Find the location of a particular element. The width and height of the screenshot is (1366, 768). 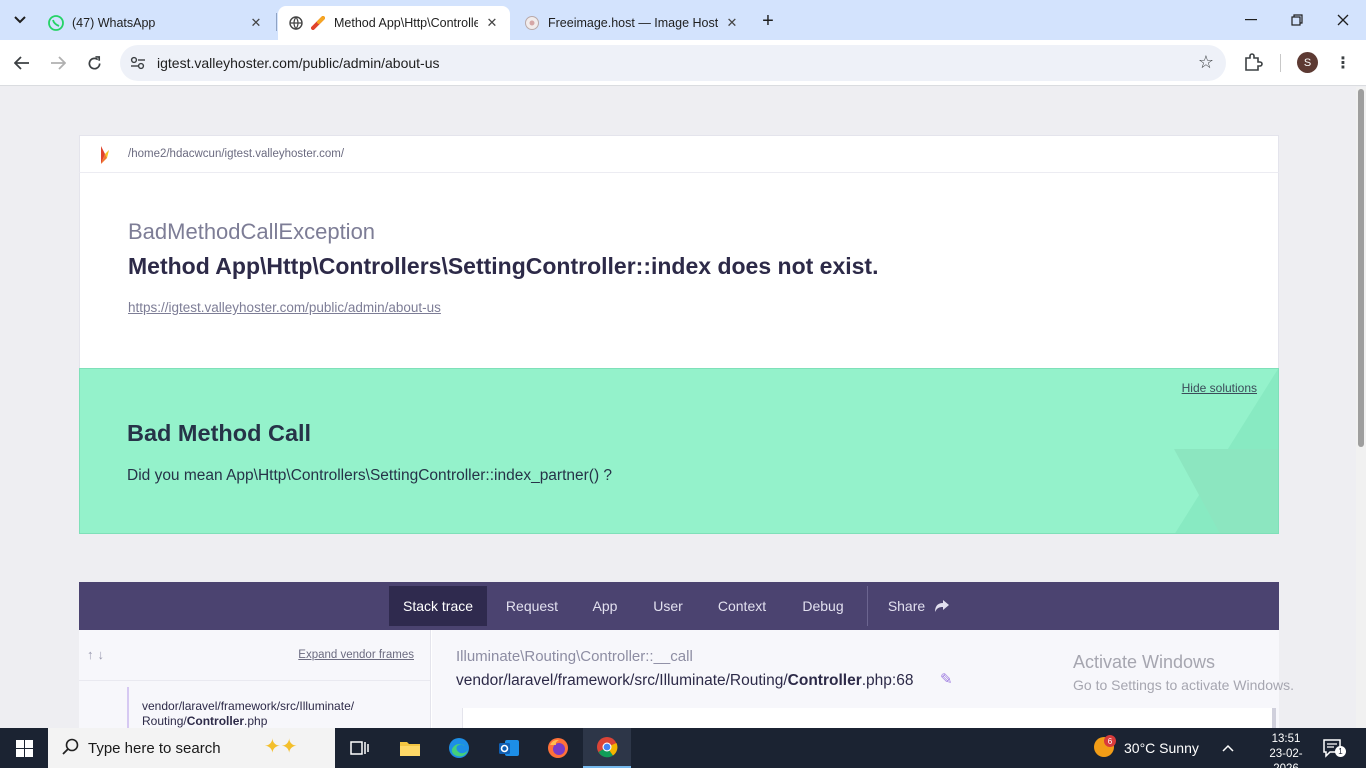

frame-prefix: Routing/ is located at coordinates (164, 721).